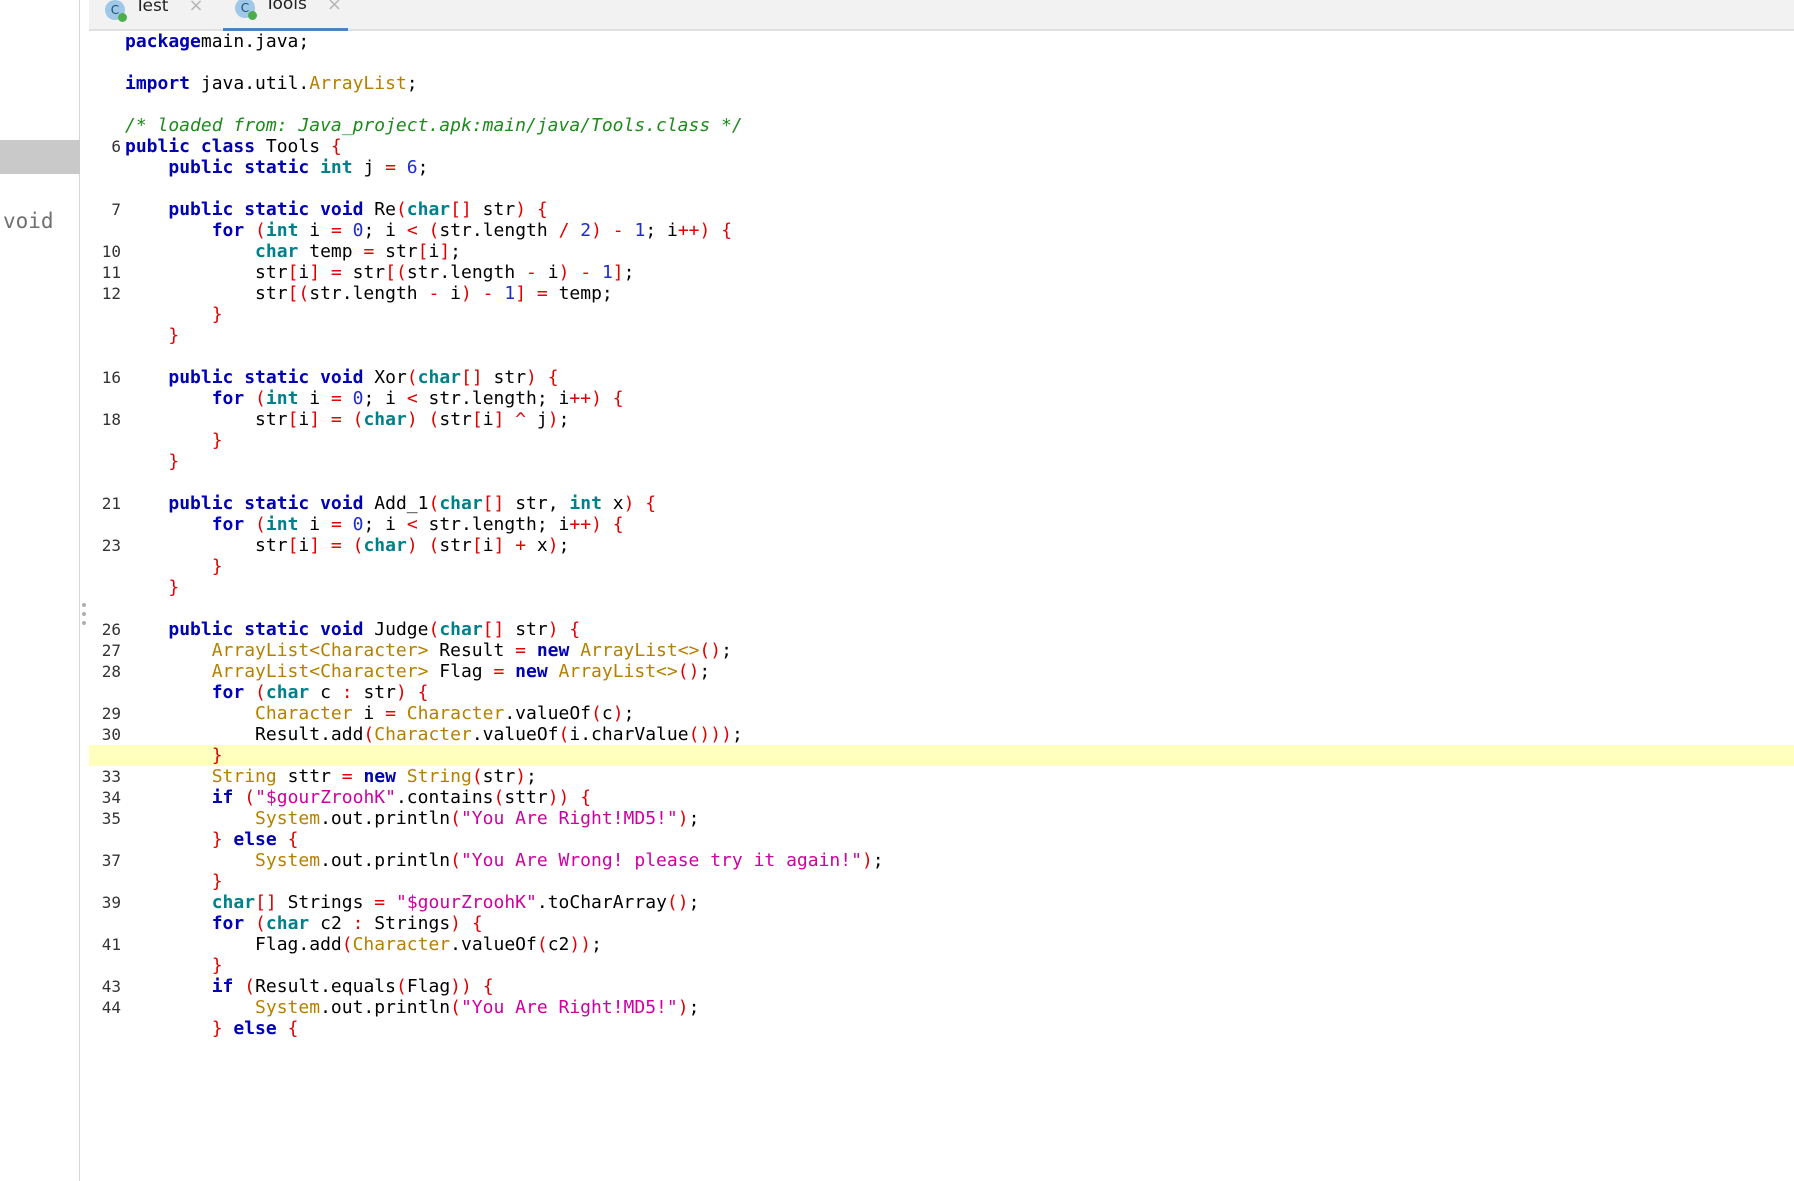  I want to click on code-line: 6 public class Tools {, so click(941, 146).